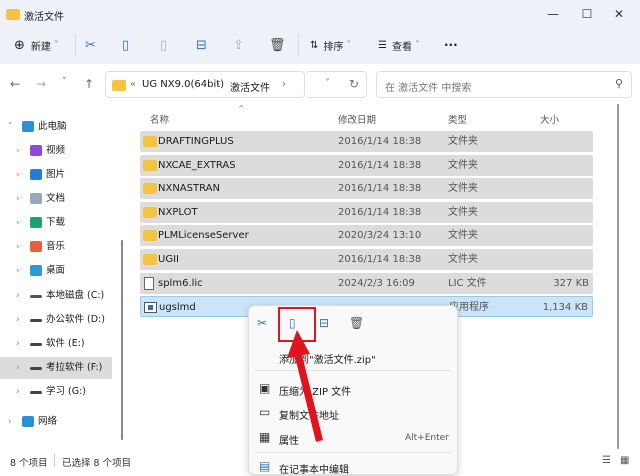 This screenshot has width=640, height=476. I want to click on sidebar-item: › 图片, so click(56, 175).